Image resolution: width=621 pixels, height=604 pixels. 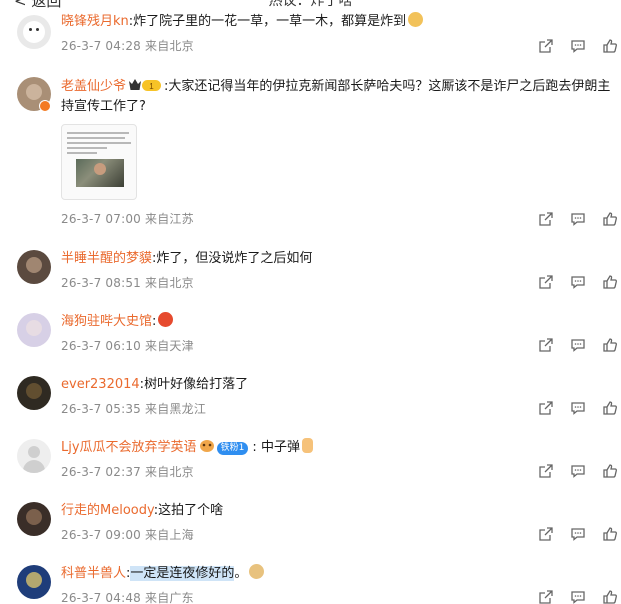 I want to click on comment-date: 26-3-7 04:28, so click(x=101, y=46).